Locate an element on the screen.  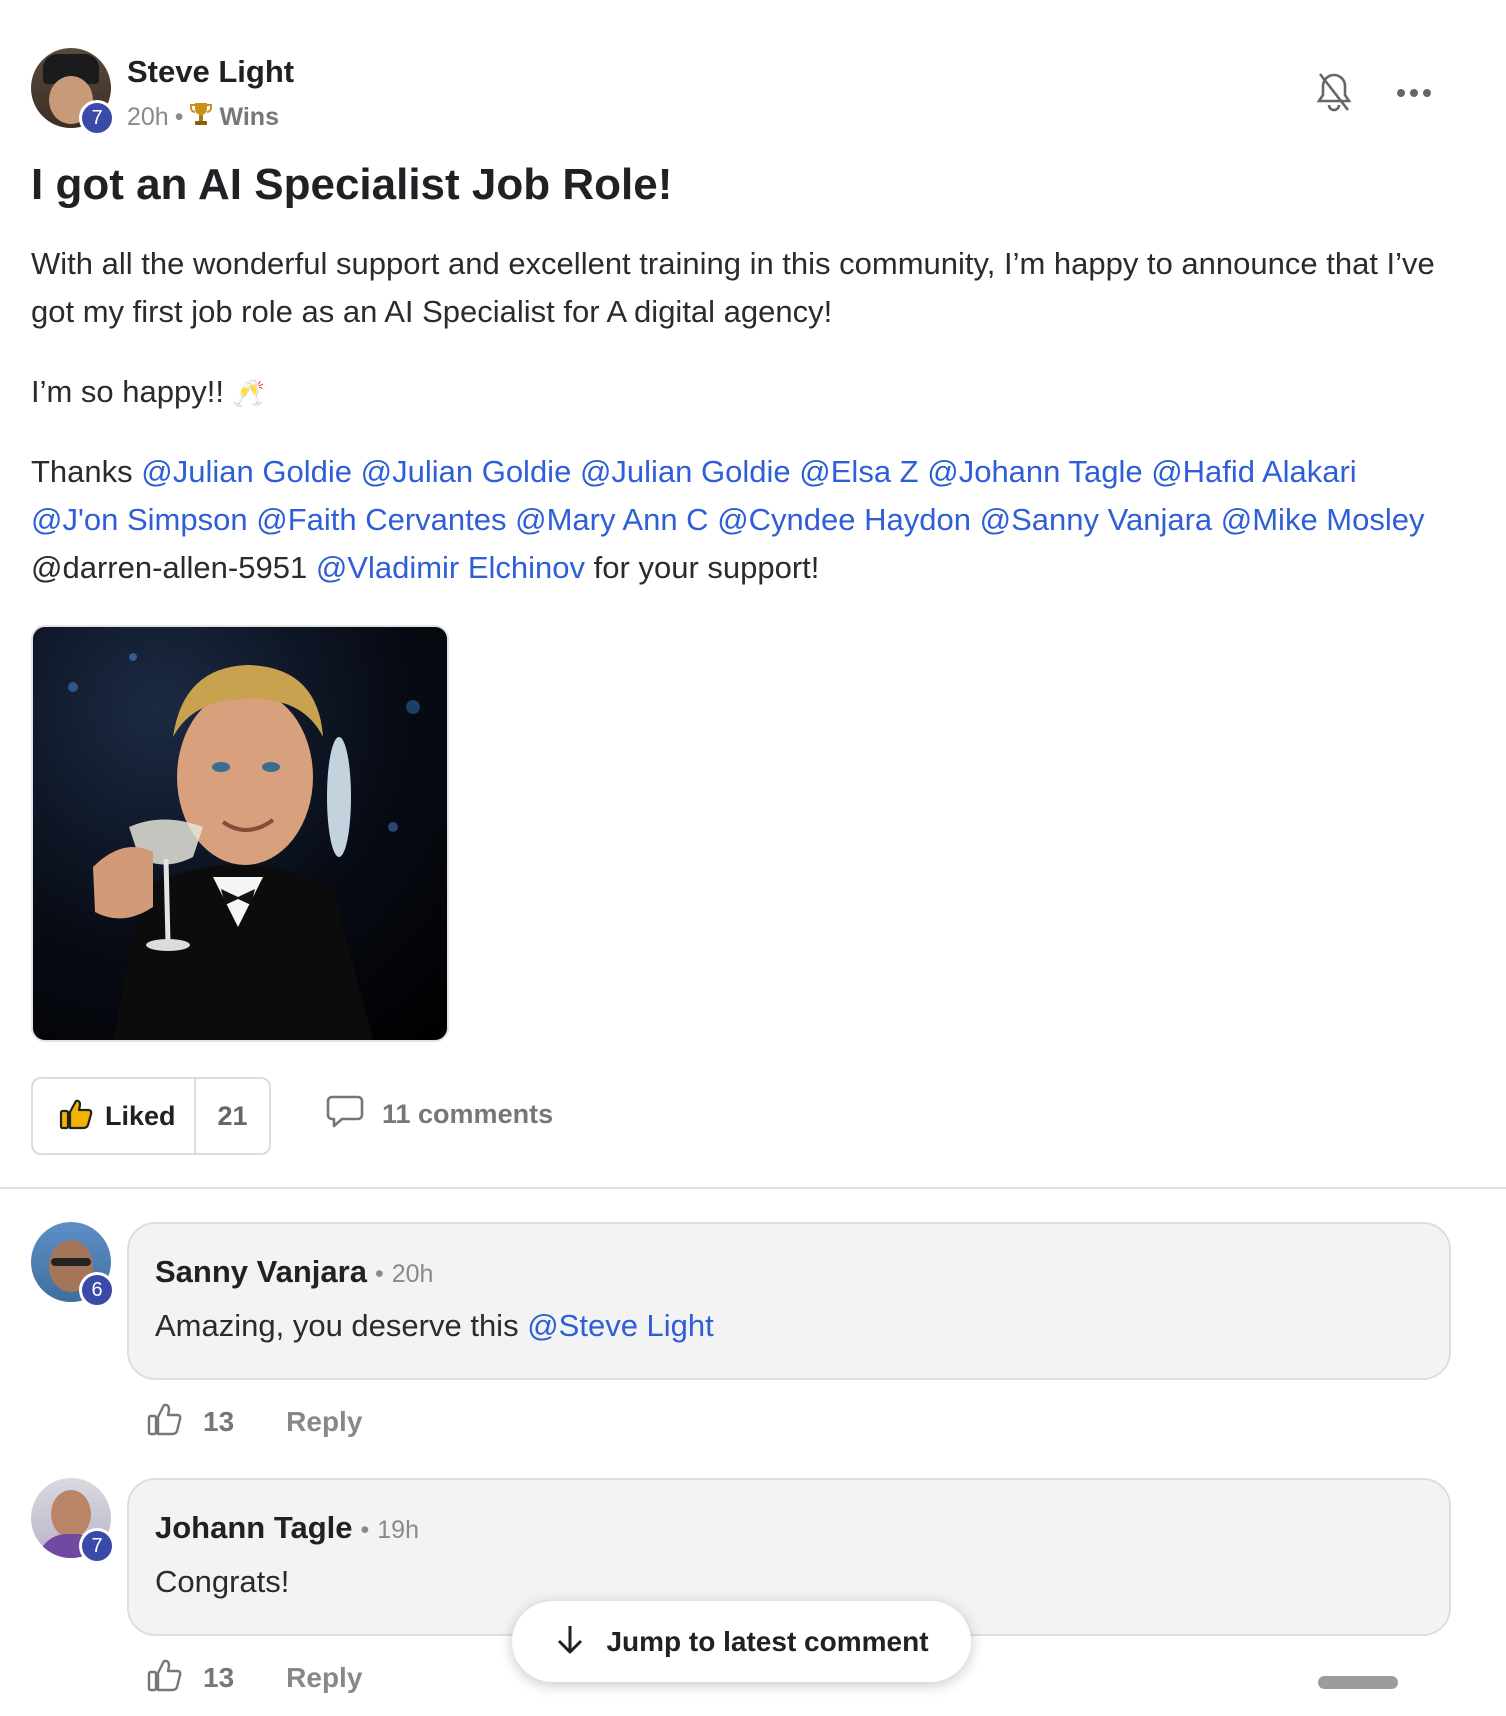
mention-link: @Faith Cervantes is located at coordinates (381, 519).